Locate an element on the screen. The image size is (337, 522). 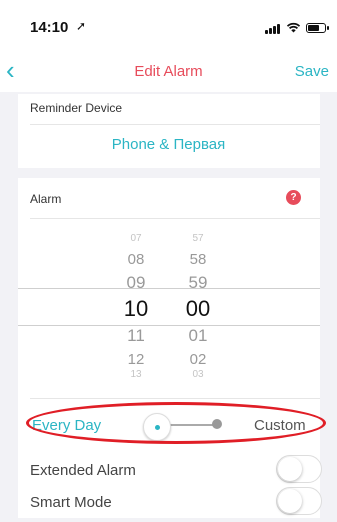
minute-option-59: 59 is located at coordinates (198, 282).